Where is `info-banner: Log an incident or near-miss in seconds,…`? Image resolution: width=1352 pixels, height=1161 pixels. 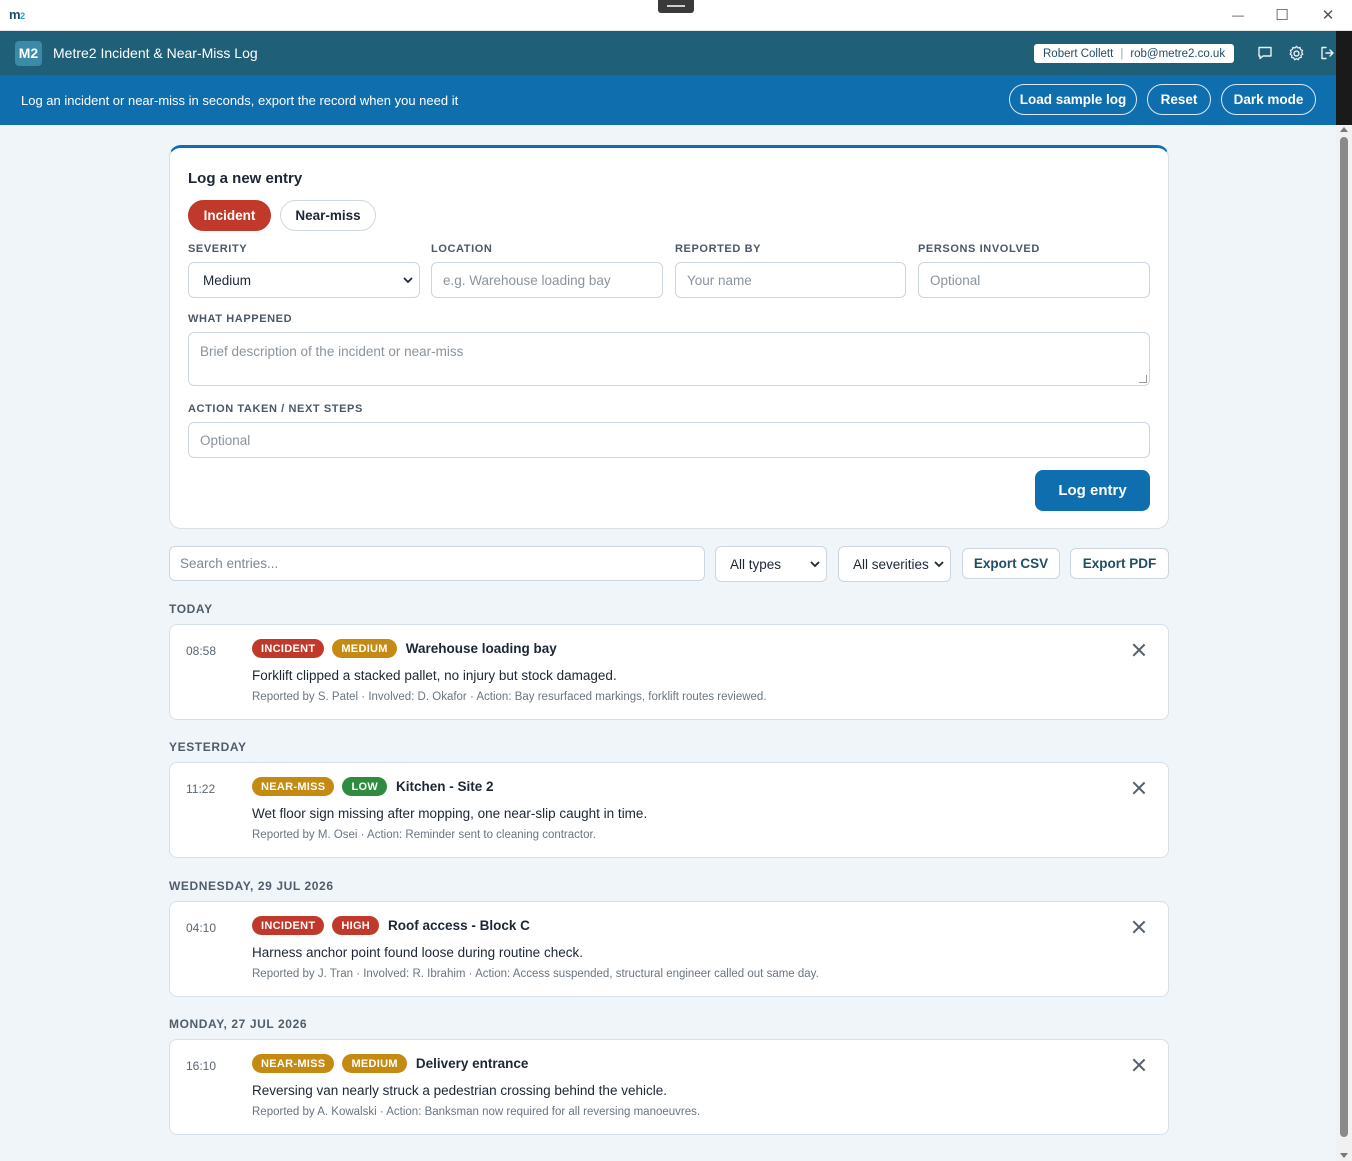 info-banner: Log an incident or near-miss in seconds,… is located at coordinates (668, 100).